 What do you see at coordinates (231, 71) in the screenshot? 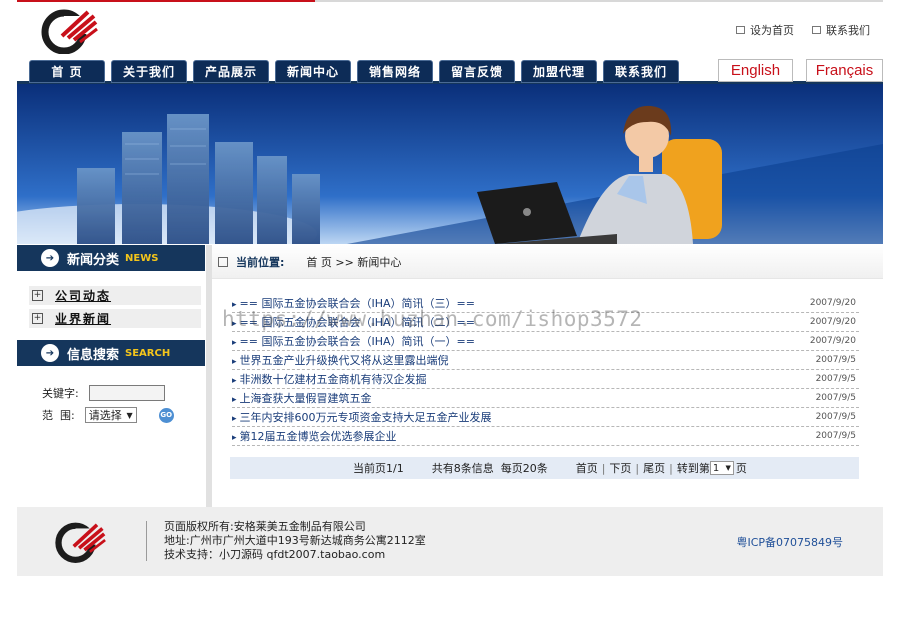
I see `nav-products: 产品展示` at bounding box center [231, 71].